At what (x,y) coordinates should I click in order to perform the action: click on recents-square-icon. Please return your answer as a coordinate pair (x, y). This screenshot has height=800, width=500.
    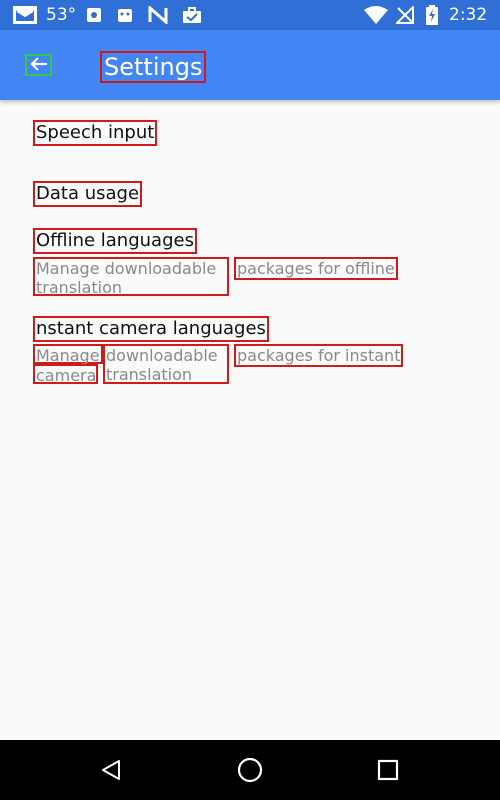
    Looking at the image, I should click on (388, 770).